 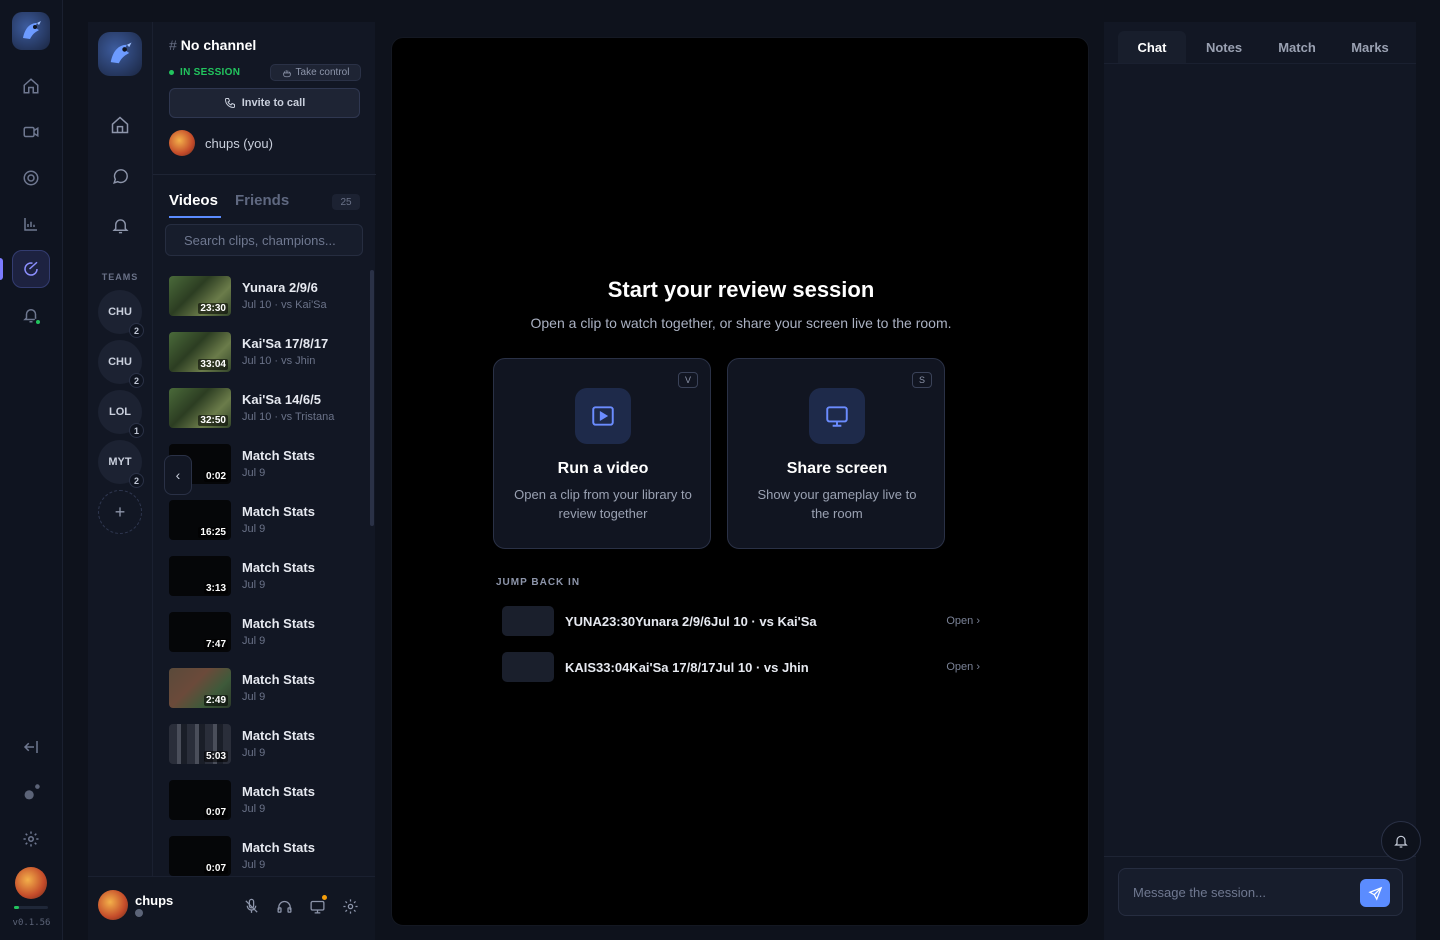 I want to click on tab-notes: Notes, so click(x=1224, y=47).